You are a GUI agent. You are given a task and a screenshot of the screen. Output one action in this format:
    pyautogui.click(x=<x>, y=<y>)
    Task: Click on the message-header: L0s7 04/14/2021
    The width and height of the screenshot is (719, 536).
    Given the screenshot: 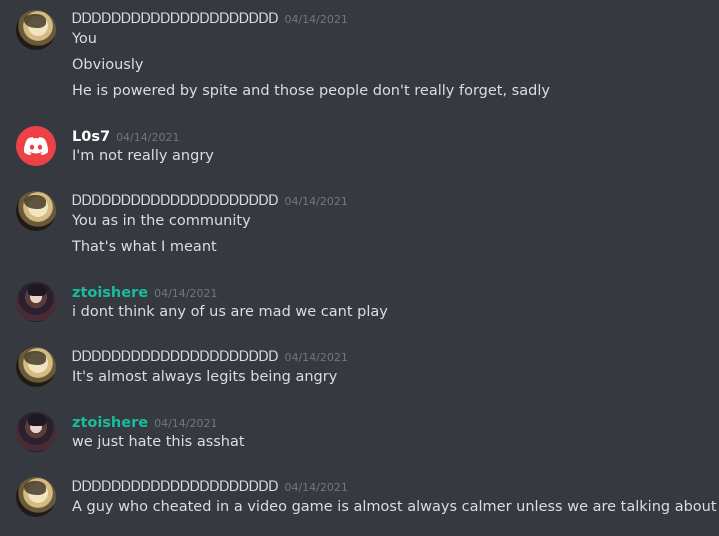 What is the action you would take?
    pyautogui.click(x=125, y=135)
    